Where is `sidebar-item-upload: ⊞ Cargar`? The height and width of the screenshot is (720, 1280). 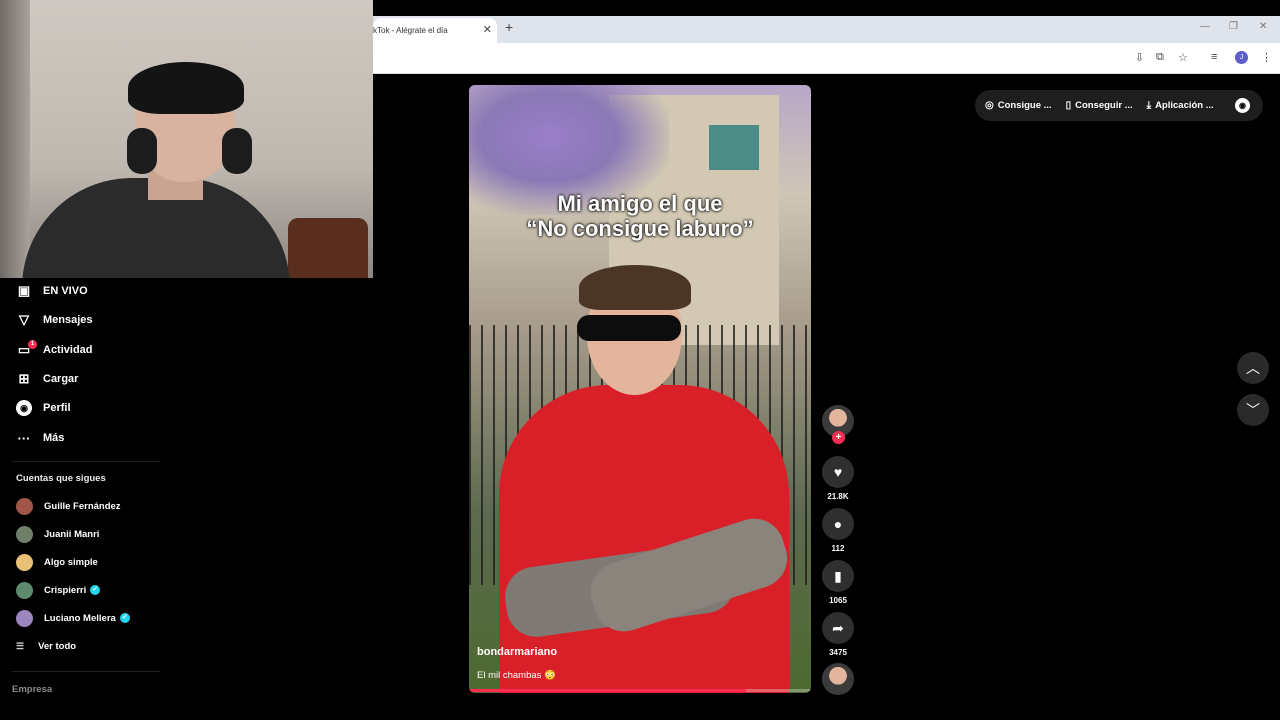 sidebar-item-upload: ⊞ Cargar is located at coordinates (47, 379).